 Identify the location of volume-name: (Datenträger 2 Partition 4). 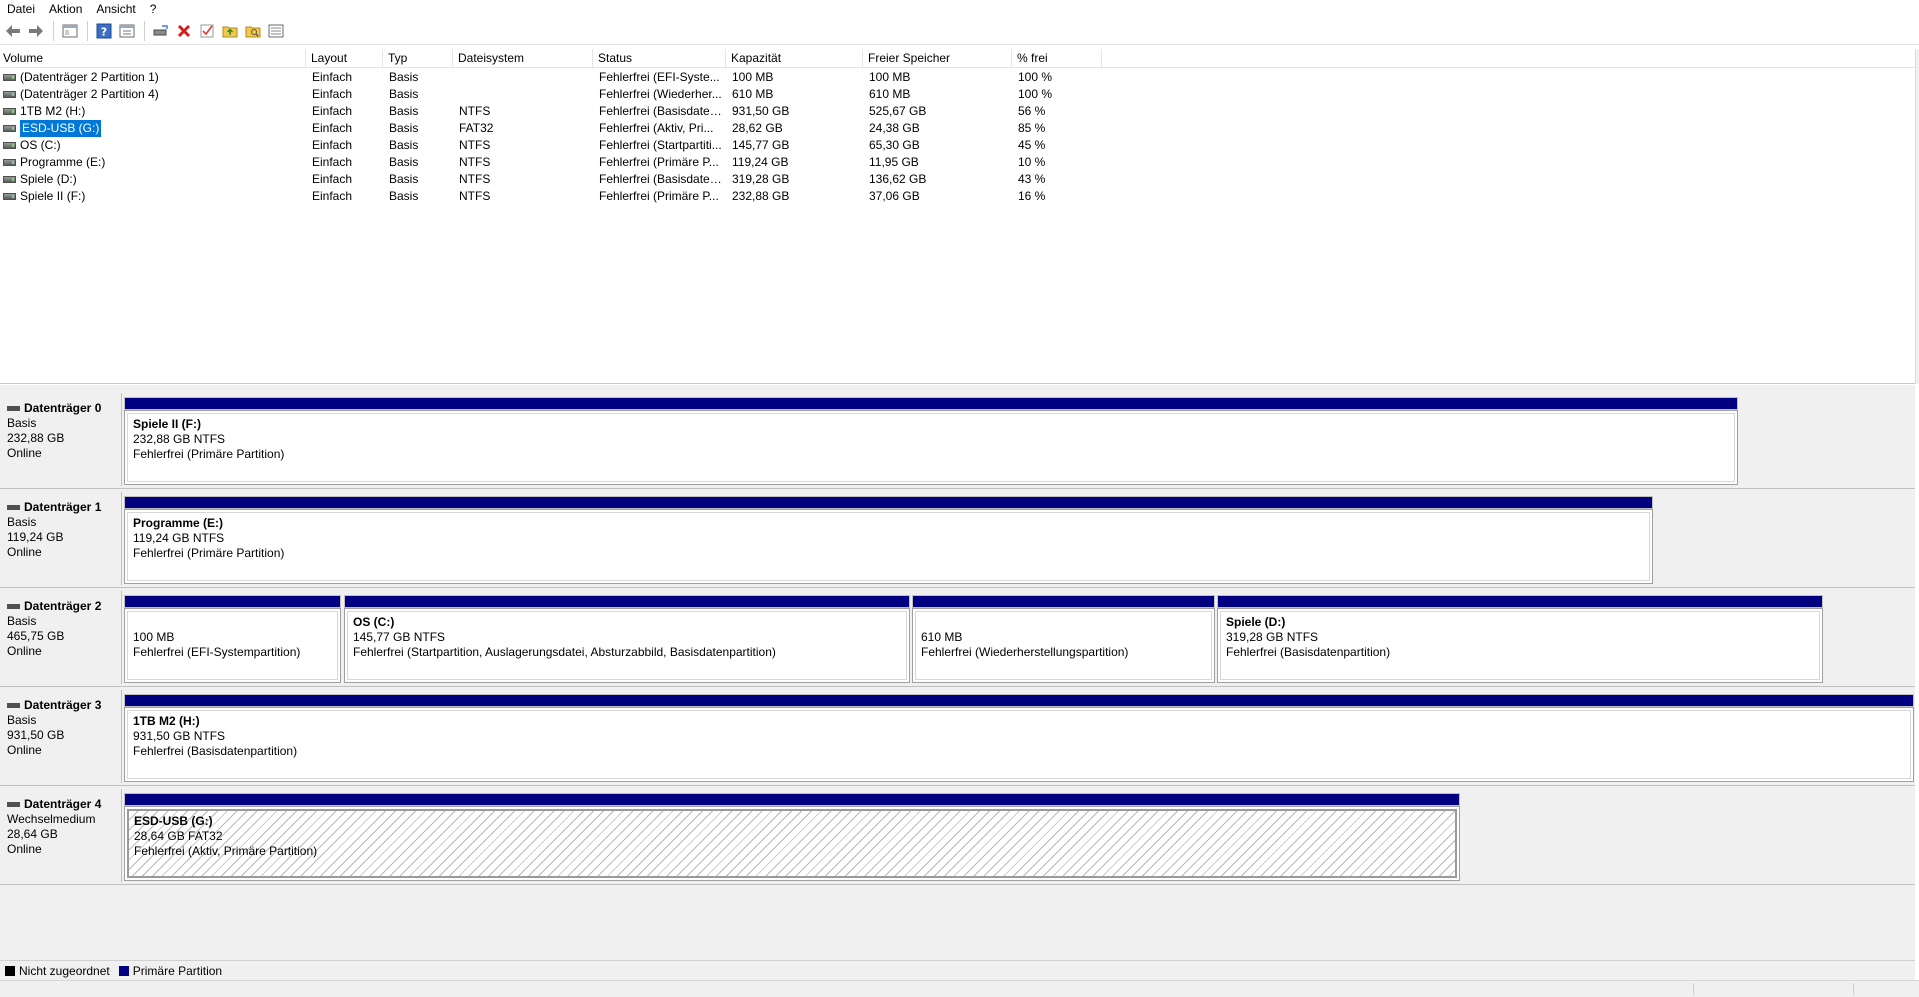
(89, 94).